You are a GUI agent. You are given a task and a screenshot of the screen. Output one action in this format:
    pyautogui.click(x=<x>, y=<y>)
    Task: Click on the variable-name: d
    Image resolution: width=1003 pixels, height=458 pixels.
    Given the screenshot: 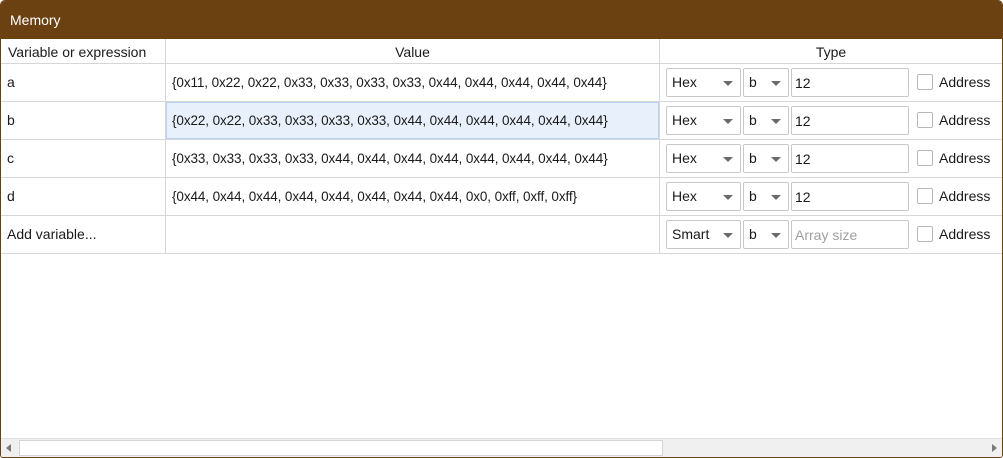 What is the action you would take?
    pyautogui.click(x=83, y=196)
    